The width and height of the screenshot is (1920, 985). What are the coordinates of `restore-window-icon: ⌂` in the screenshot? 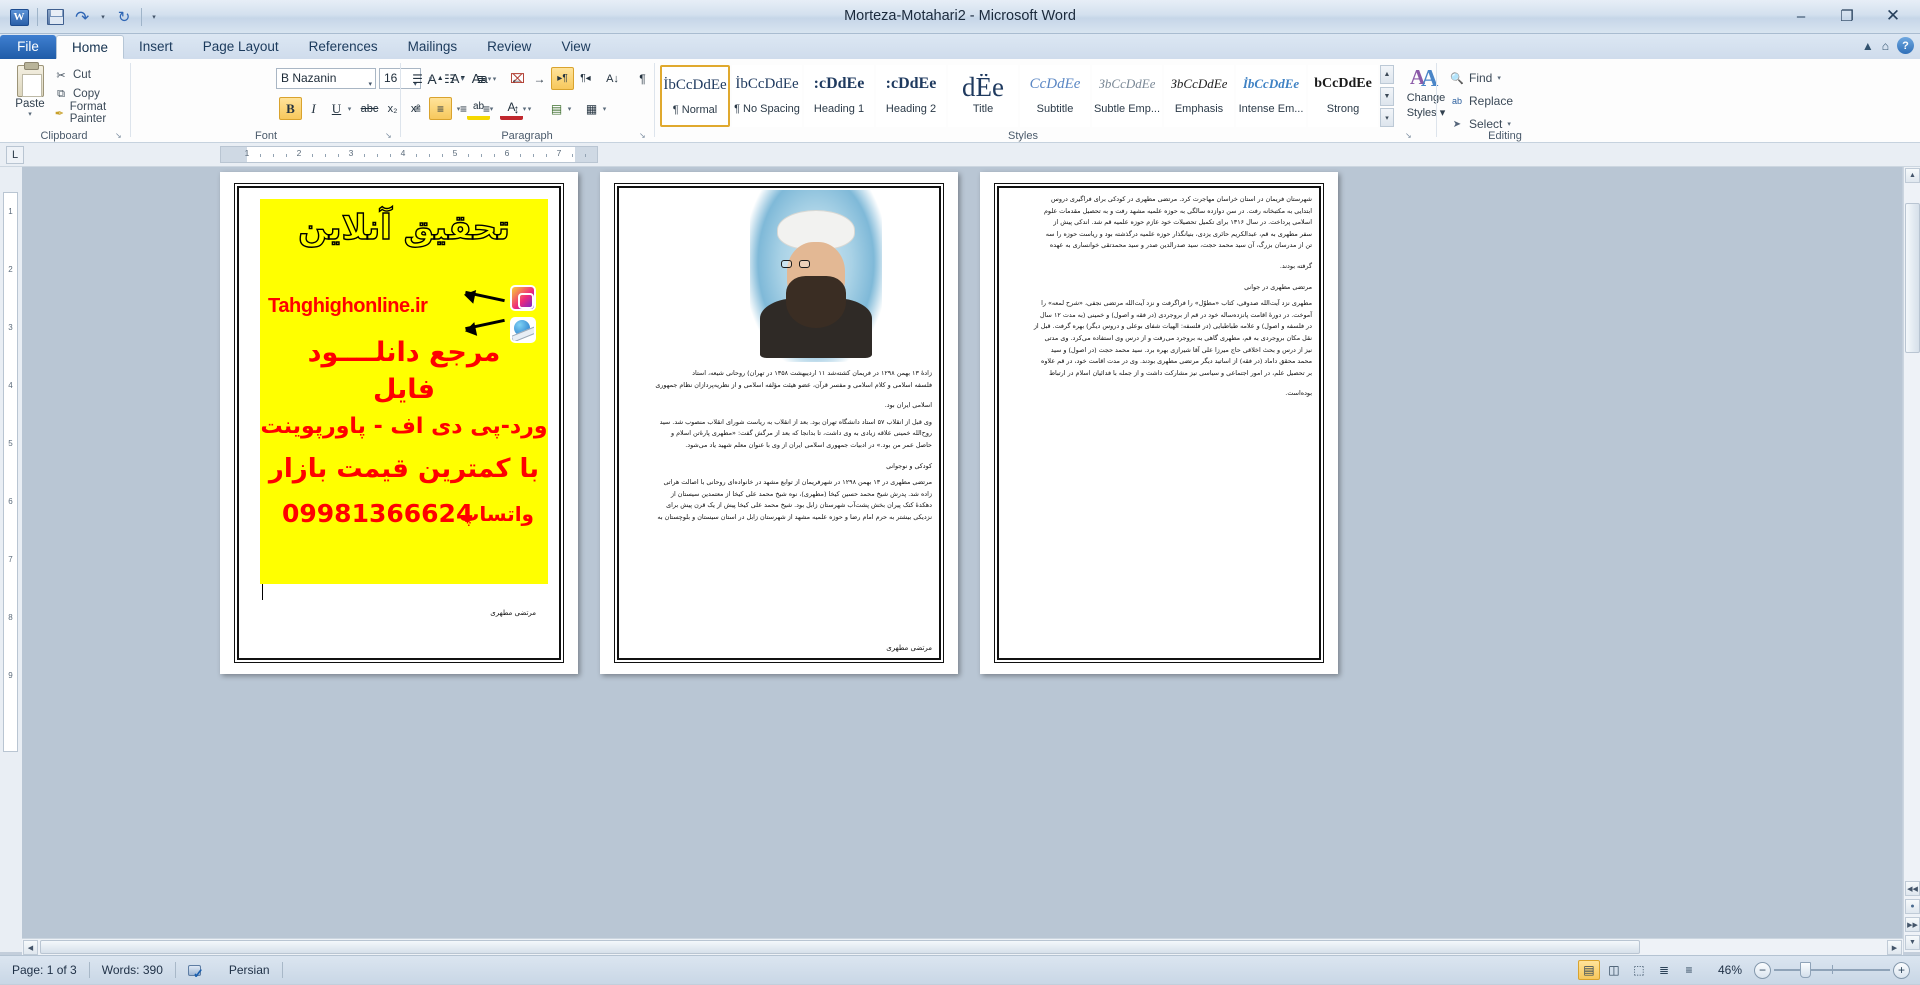 It's located at (1885, 46).